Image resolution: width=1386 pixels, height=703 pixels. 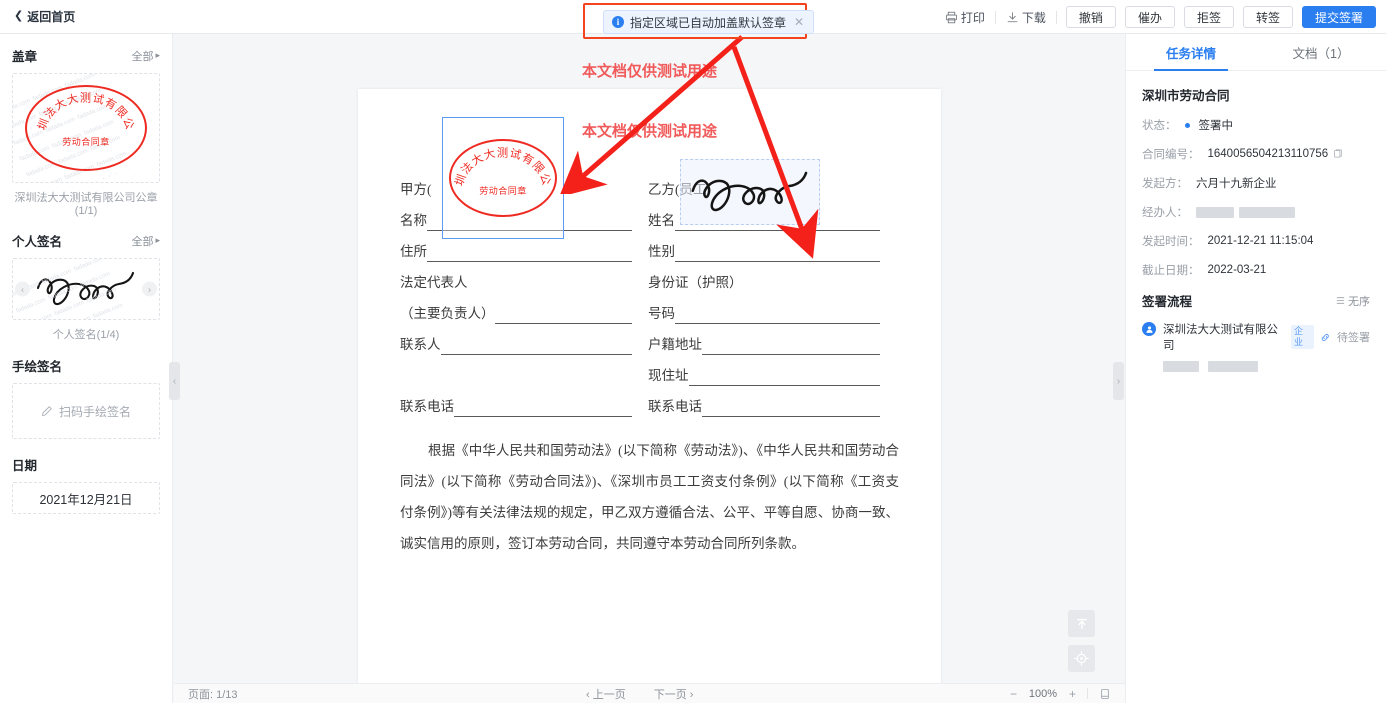 I want to click on notification-text: 指定区域已自动加盖默认签章, so click(x=708, y=22).